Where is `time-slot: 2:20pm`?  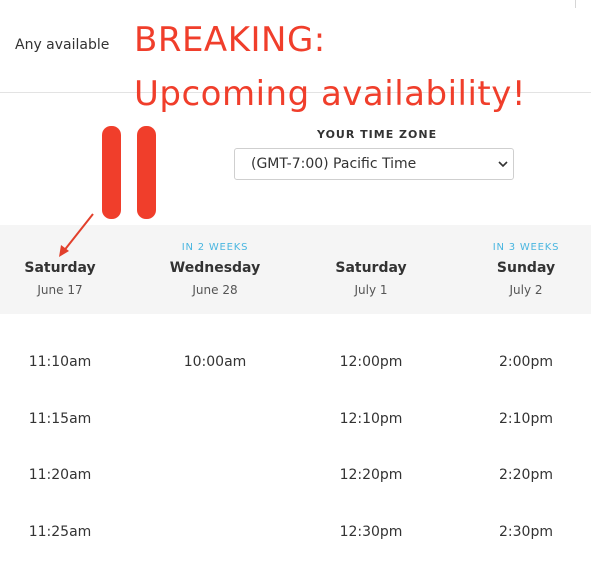 time-slot: 2:20pm is located at coordinates (526, 475).